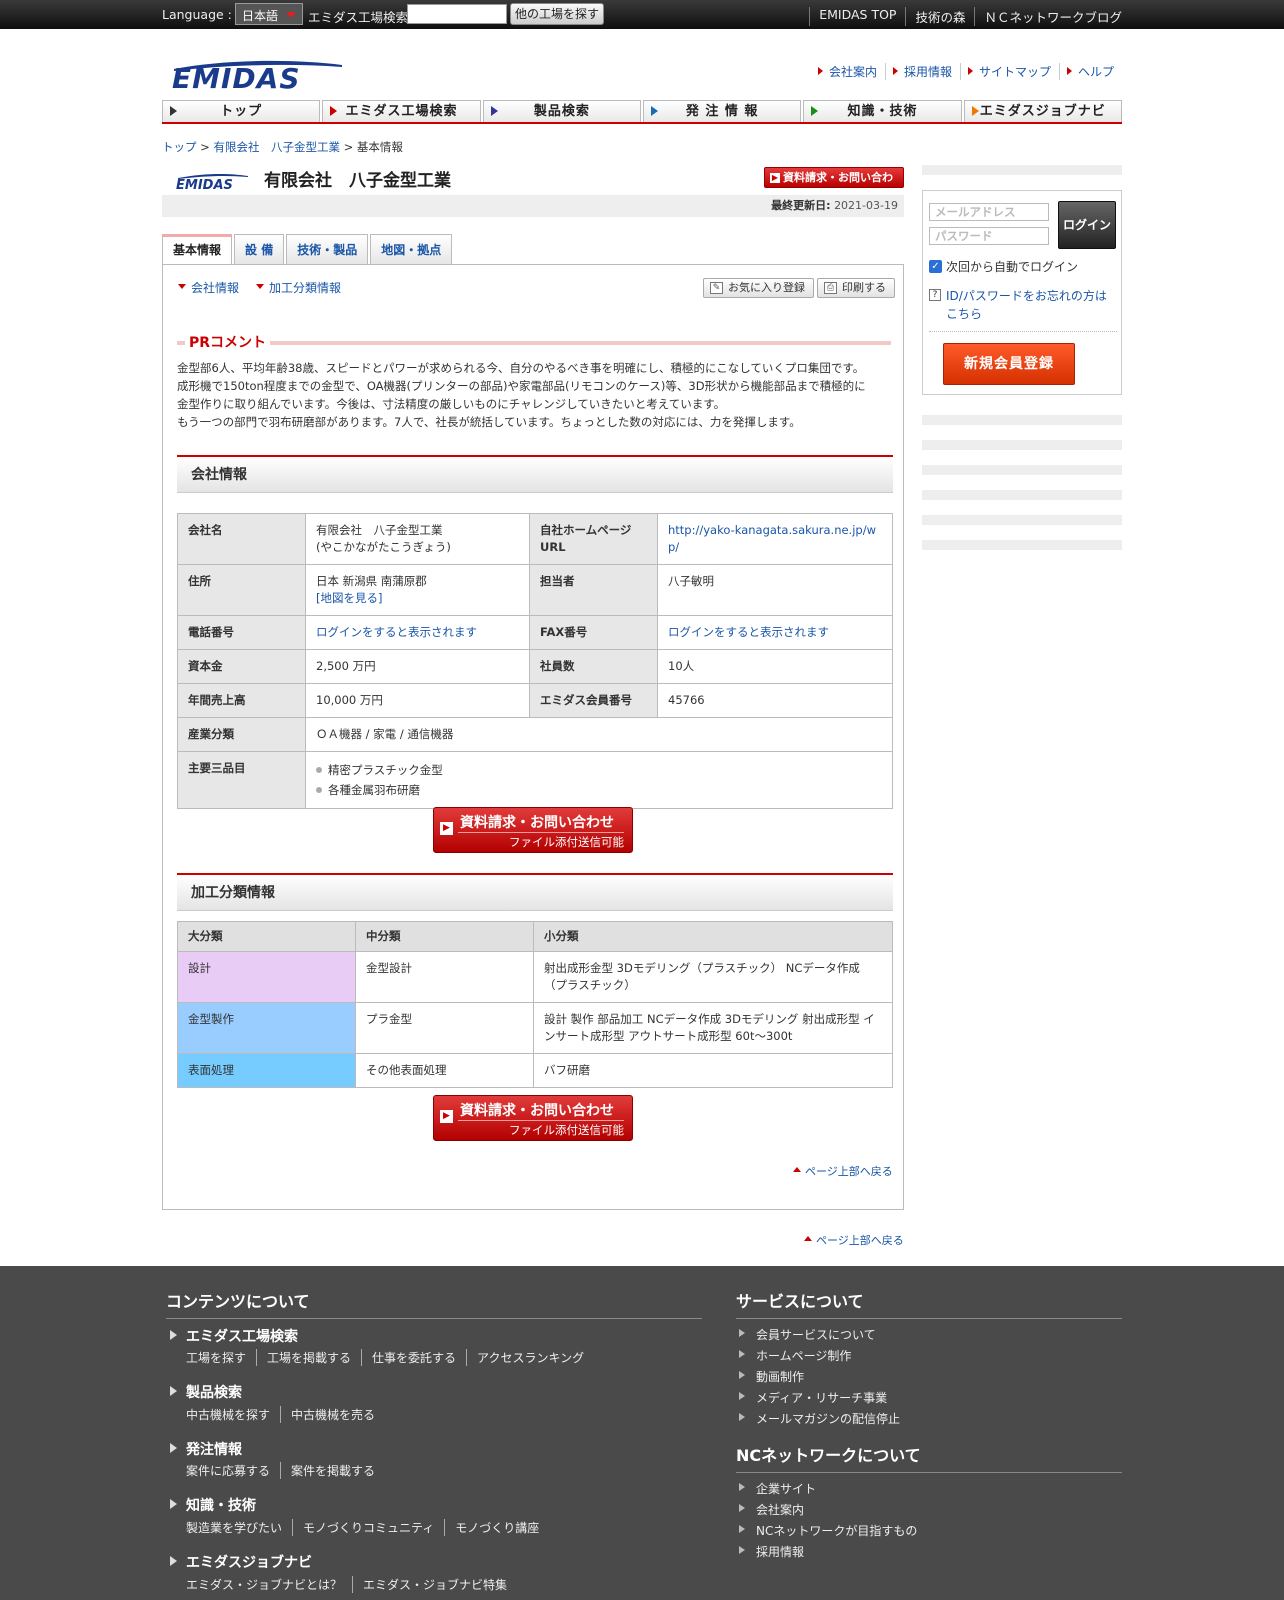  Describe the element at coordinates (1048, 16) in the screenshot. I see `nc-blog-link: ＮＣネットワークブログ` at that location.